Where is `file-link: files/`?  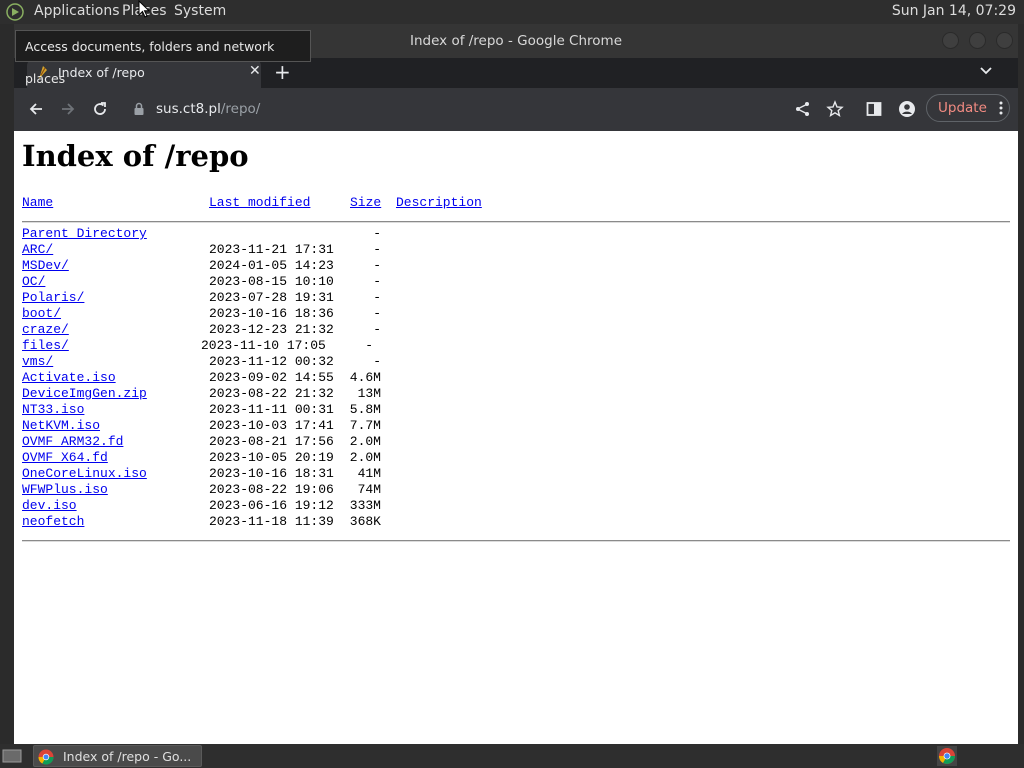 file-link: files/ is located at coordinates (45, 345).